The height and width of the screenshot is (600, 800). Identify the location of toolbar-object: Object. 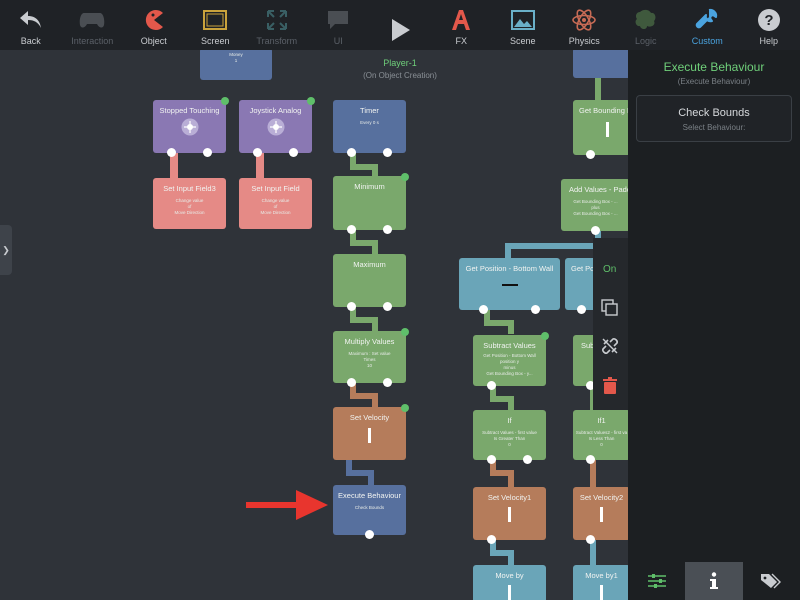
(154, 25).